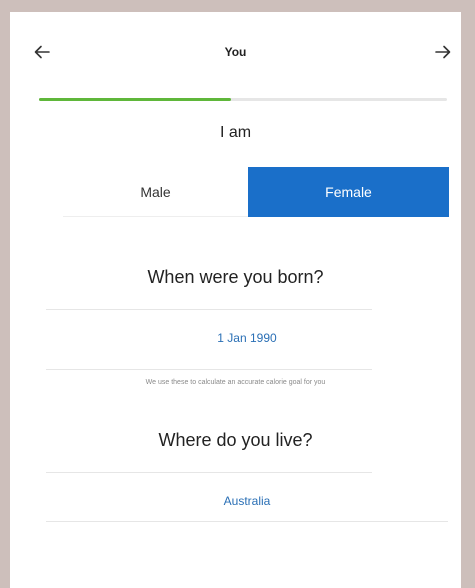  I want to click on gender-selector: Male Female, so click(256, 192).